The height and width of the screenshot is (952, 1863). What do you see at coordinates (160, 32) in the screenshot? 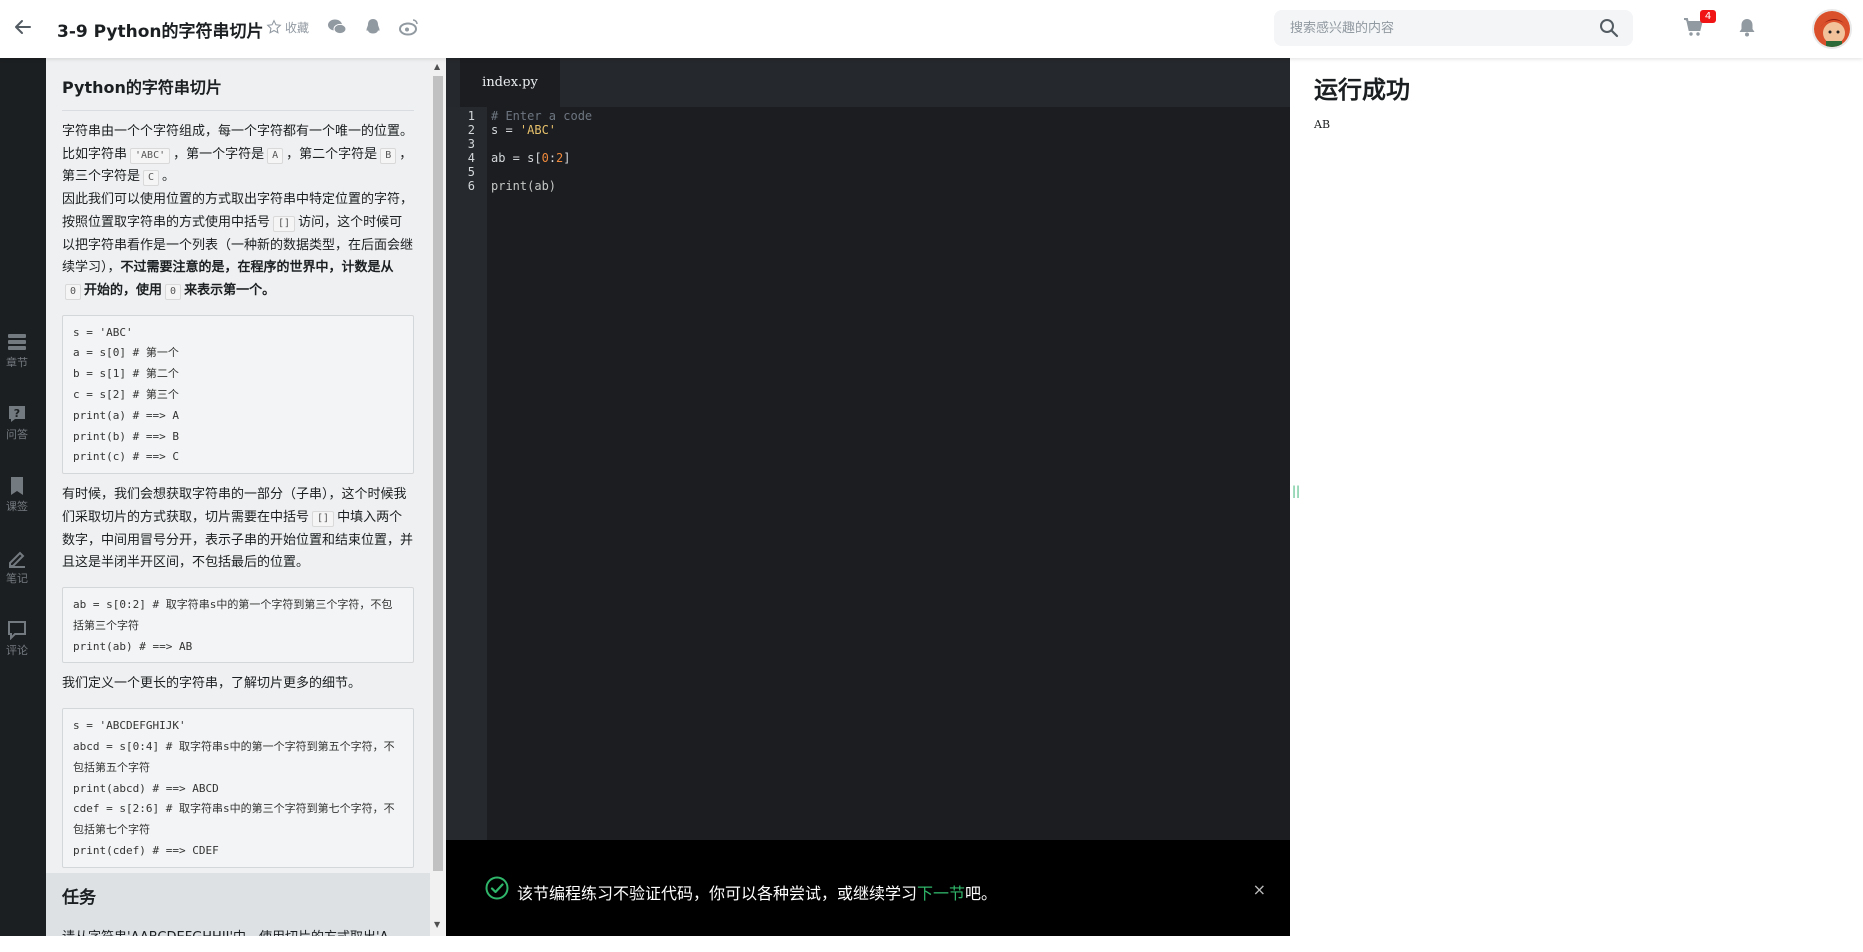
I see `lesson-title: 3-9 Python的字符串切片` at bounding box center [160, 32].